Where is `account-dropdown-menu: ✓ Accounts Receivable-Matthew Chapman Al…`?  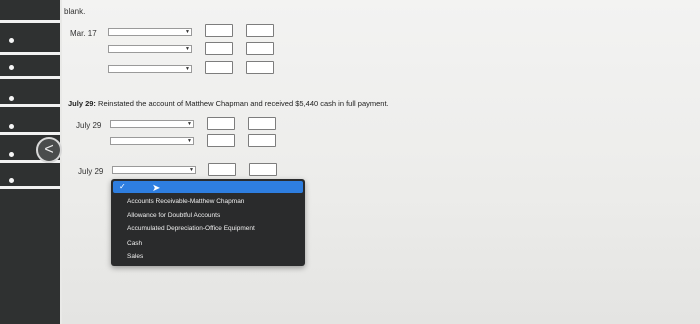 account-dropdown-menu: ✓ Accounts Receivable-Matthew Chapman Al… is located at coordinates (208, 222).